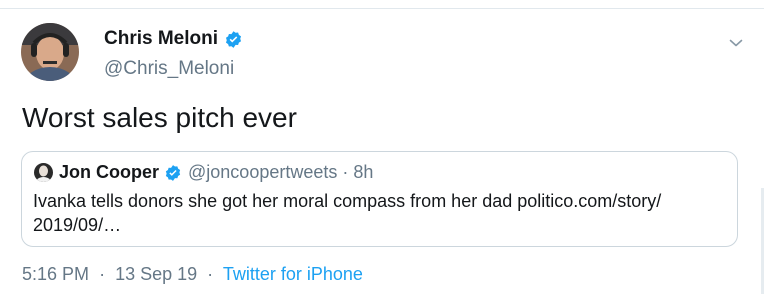 This screenshot has width=764, height=294. I want to click on quoted-author-avatar, so click(43, 172).